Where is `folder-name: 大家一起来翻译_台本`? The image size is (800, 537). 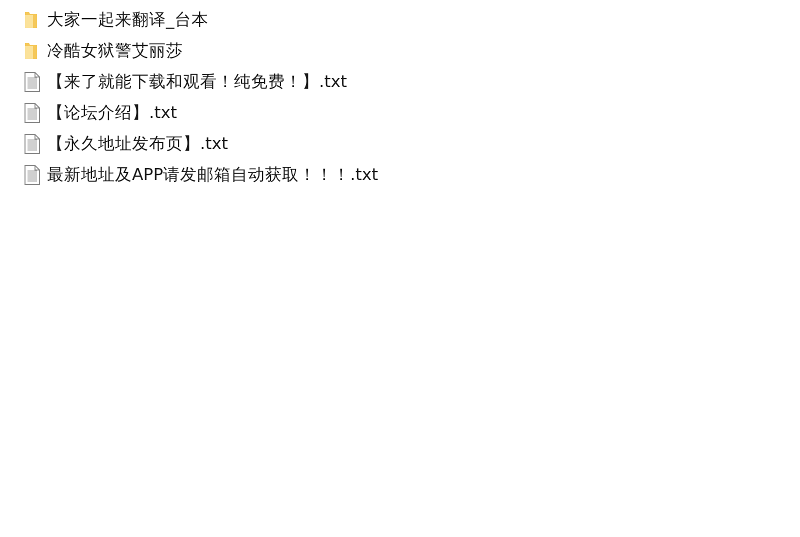 folder-name: 大家一起来翻译_台本 is located at coordinates (127, 20).